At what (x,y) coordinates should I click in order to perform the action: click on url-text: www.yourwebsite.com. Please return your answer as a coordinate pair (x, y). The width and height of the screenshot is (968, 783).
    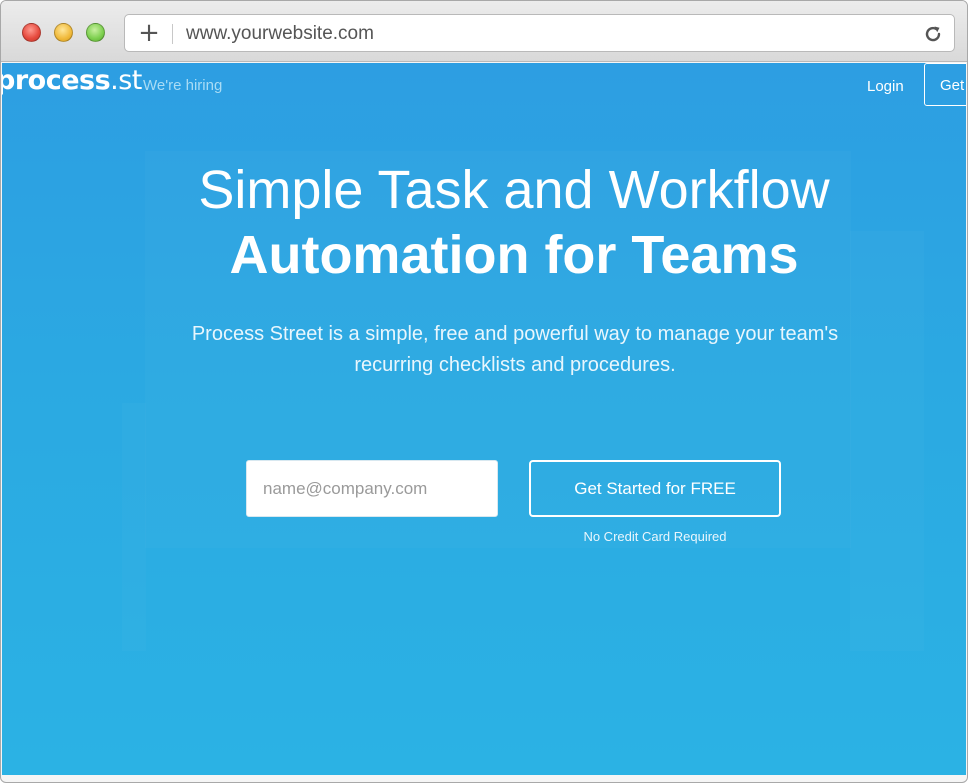
    Looking at the image, I should click on (280, 34).